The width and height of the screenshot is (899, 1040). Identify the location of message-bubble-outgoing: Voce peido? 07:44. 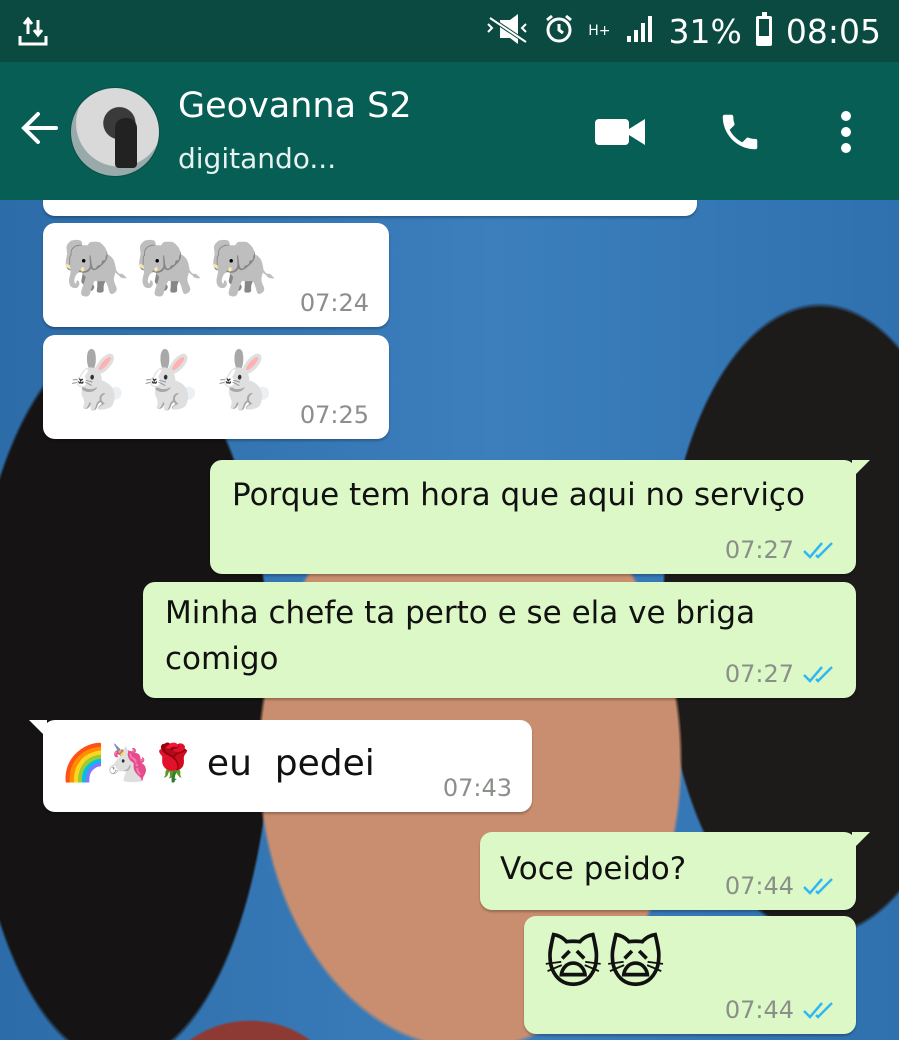
(675, 871).